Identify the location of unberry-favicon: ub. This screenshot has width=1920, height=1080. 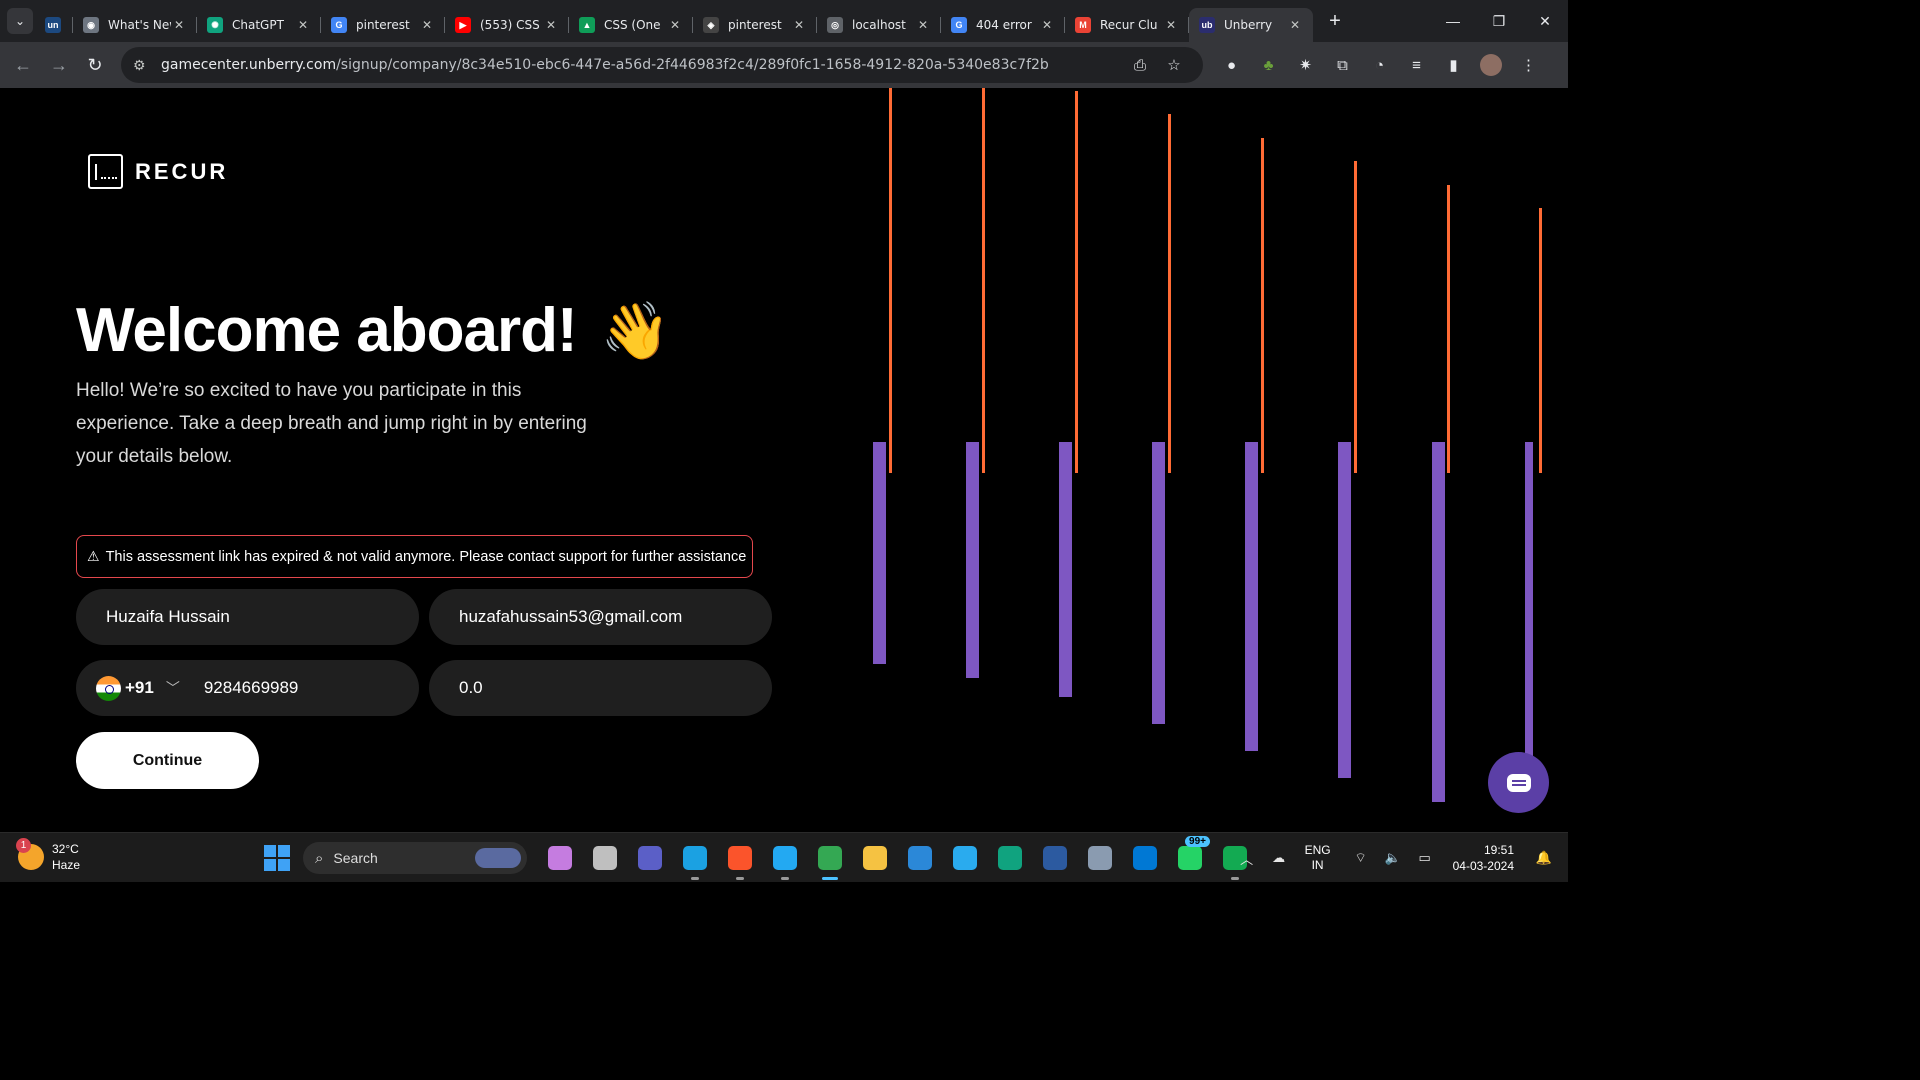
(1207, 25).